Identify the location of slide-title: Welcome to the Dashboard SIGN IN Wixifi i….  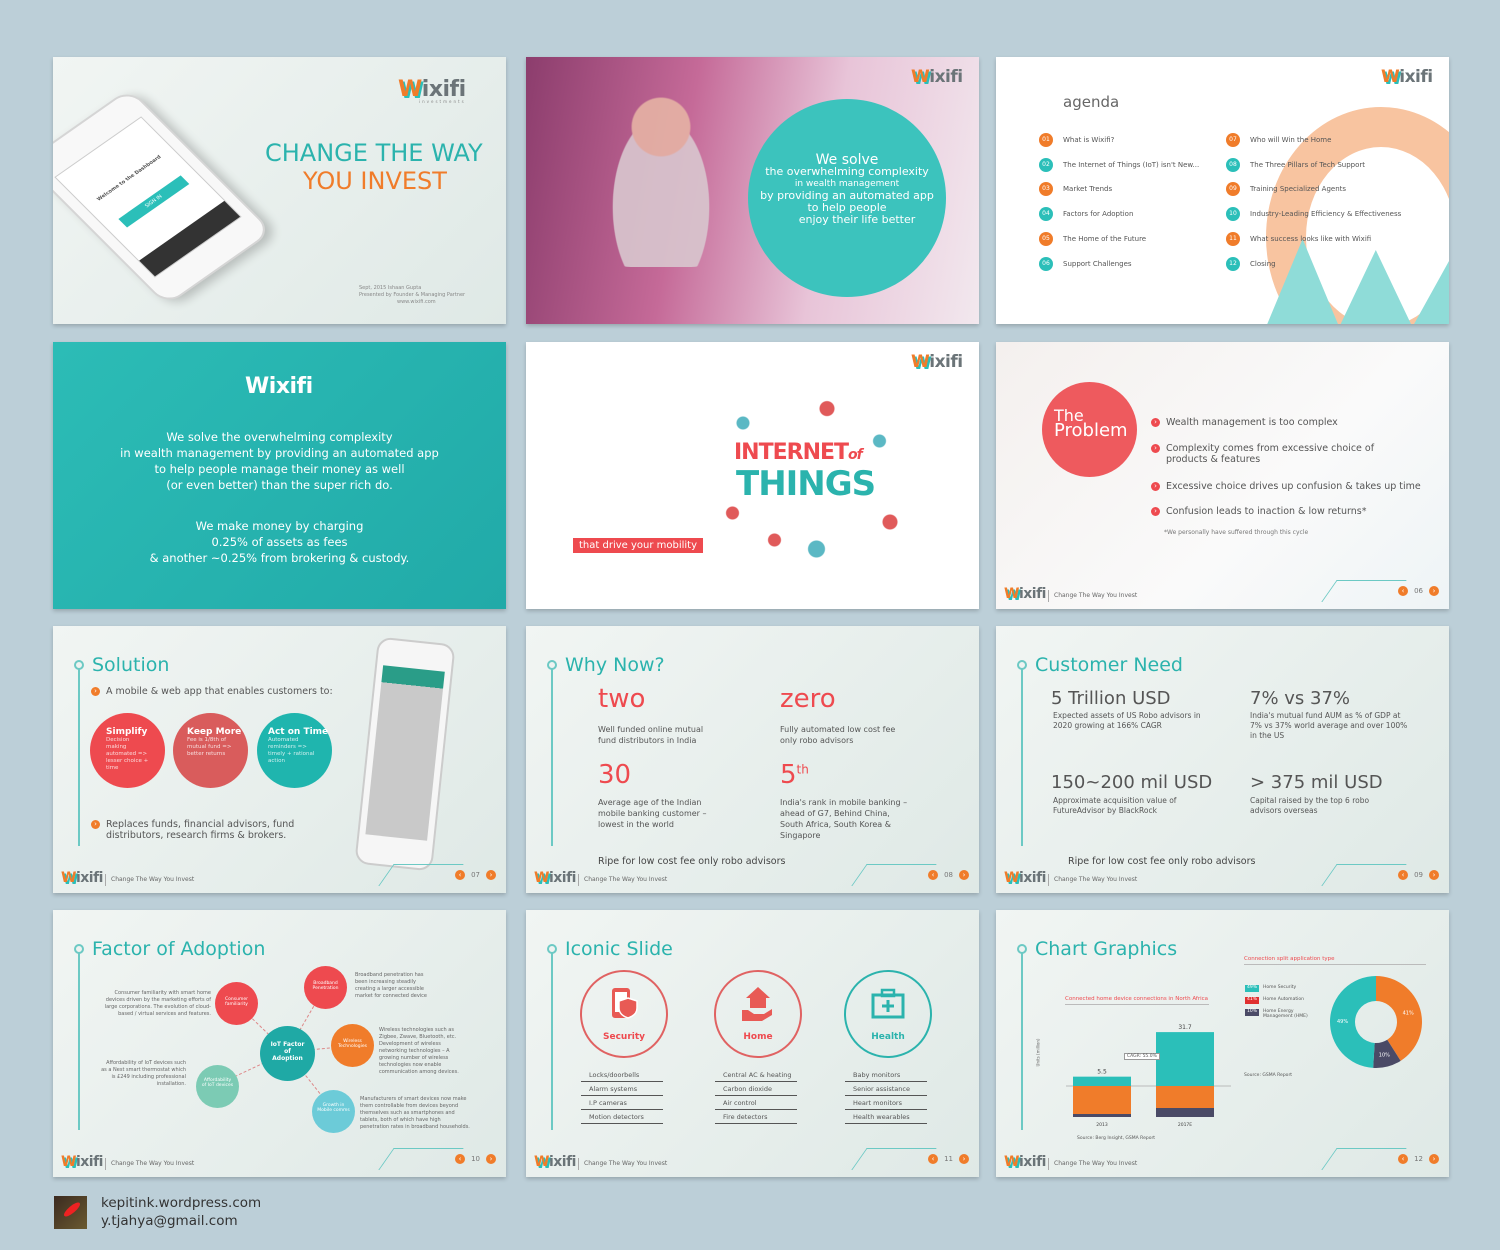
(279, 190).